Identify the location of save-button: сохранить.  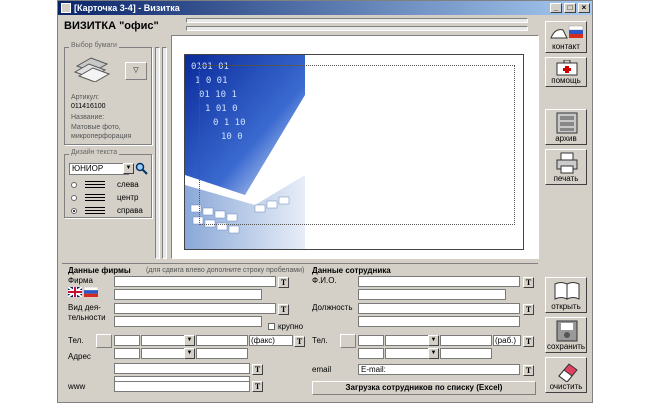
(566, 335).